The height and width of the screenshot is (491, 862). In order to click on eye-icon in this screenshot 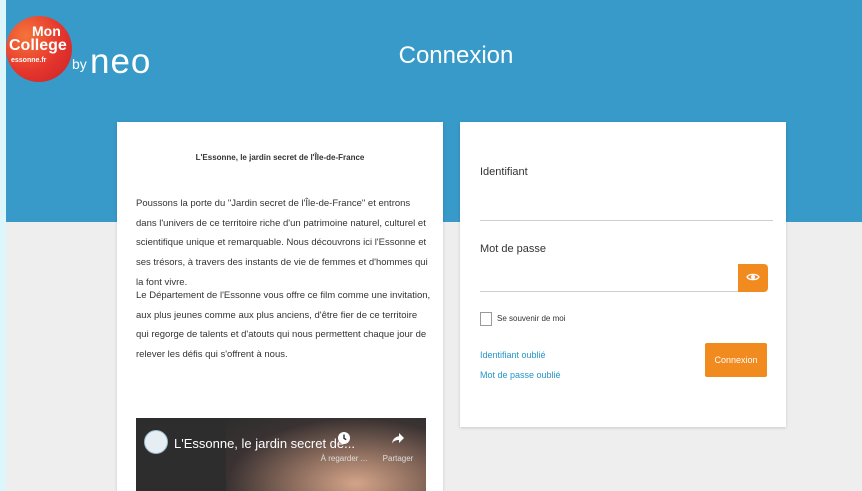, I will do `click(753, 278)`.